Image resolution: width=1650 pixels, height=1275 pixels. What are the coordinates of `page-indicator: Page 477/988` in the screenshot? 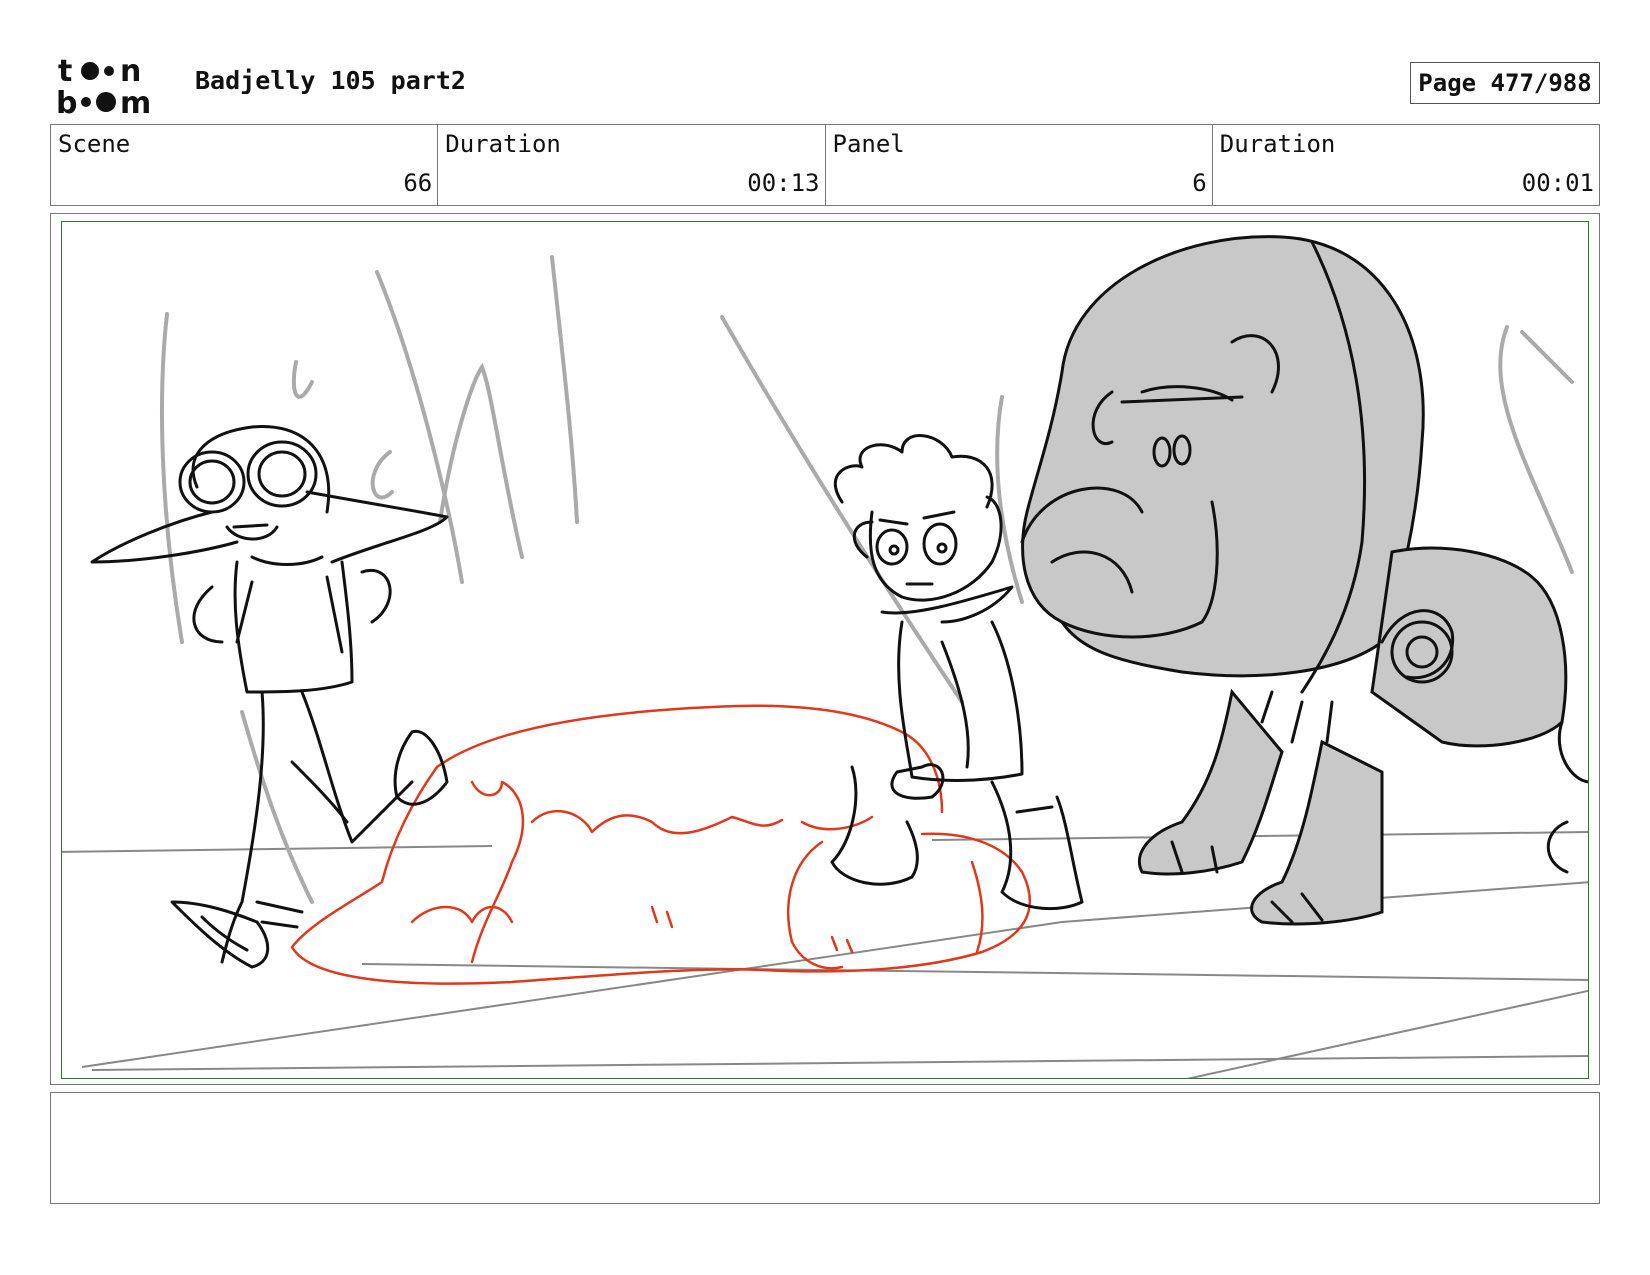 It's located at (1505, 83).